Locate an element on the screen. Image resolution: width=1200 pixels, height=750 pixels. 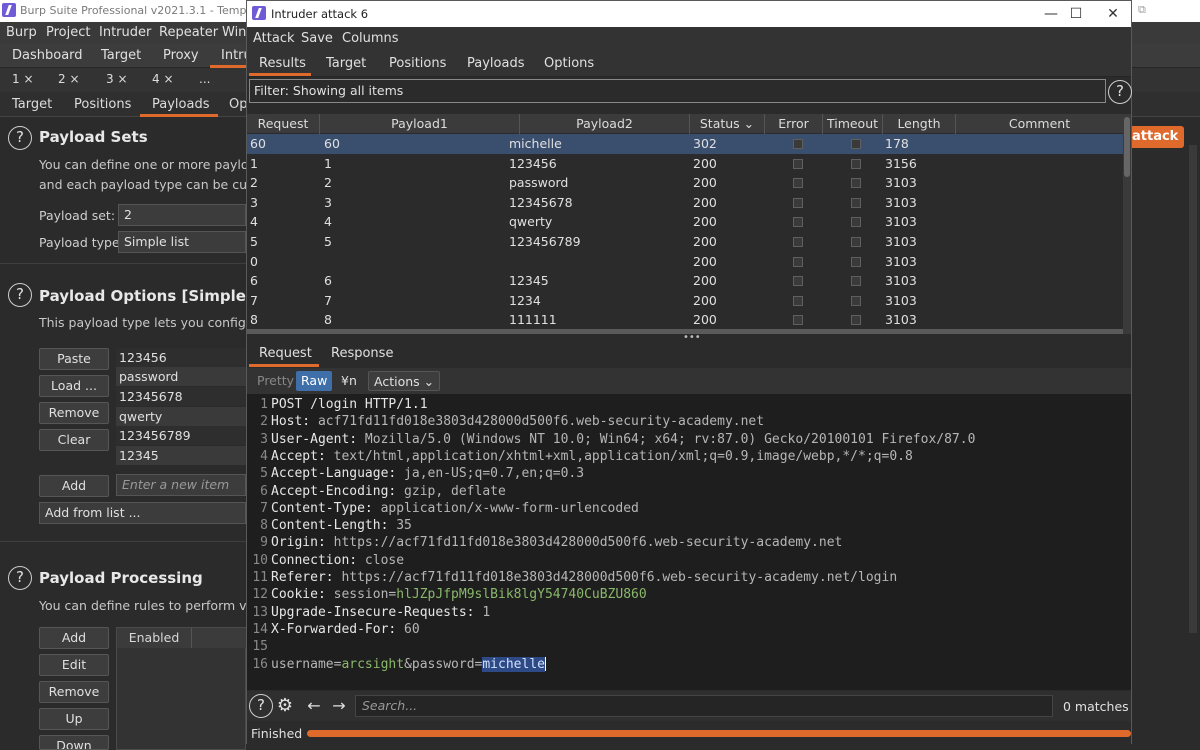
new-item-input: Enter a new item is located at coordinates (181, 485).